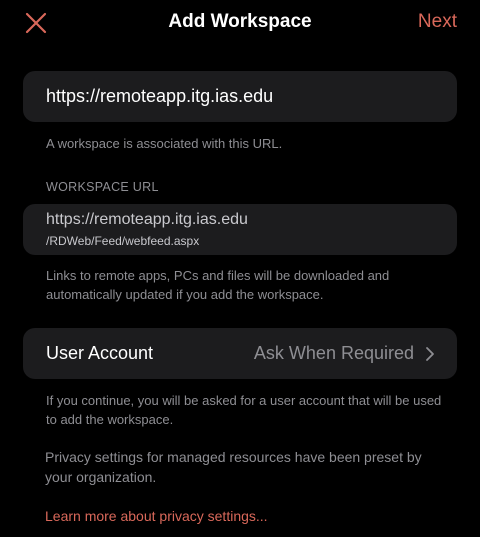  Describe the element at coordinates (102, 187) in the screenshot. I see `workspace-url-header: WORKSPACE URL` at that location.